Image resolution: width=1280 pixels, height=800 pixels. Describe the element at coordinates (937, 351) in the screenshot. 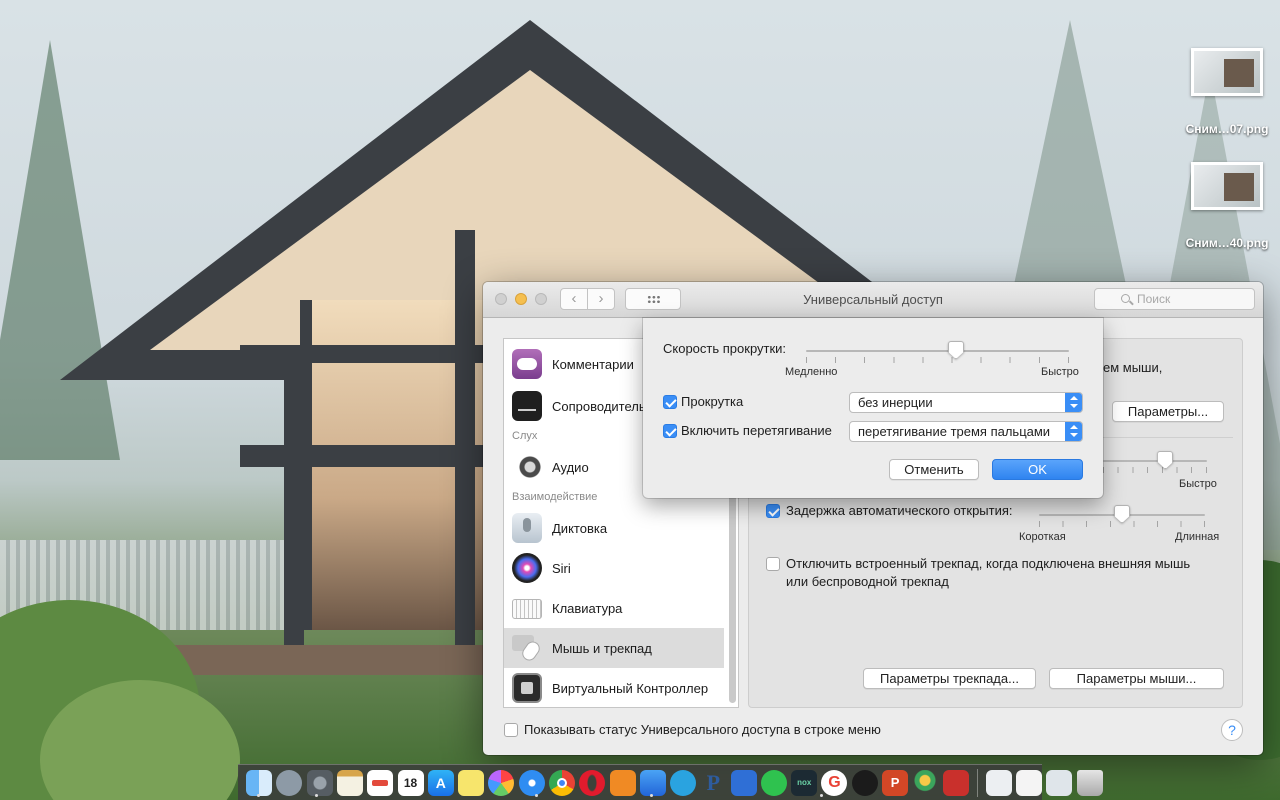

I see `scroll-speed-track` at that location.